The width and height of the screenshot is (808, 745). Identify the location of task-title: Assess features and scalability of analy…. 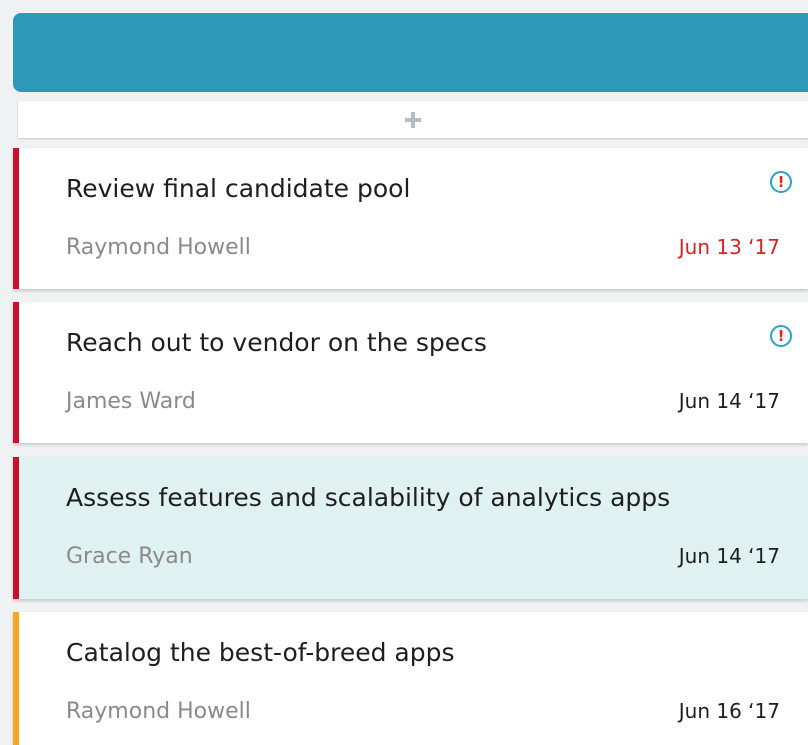
(368, 497).